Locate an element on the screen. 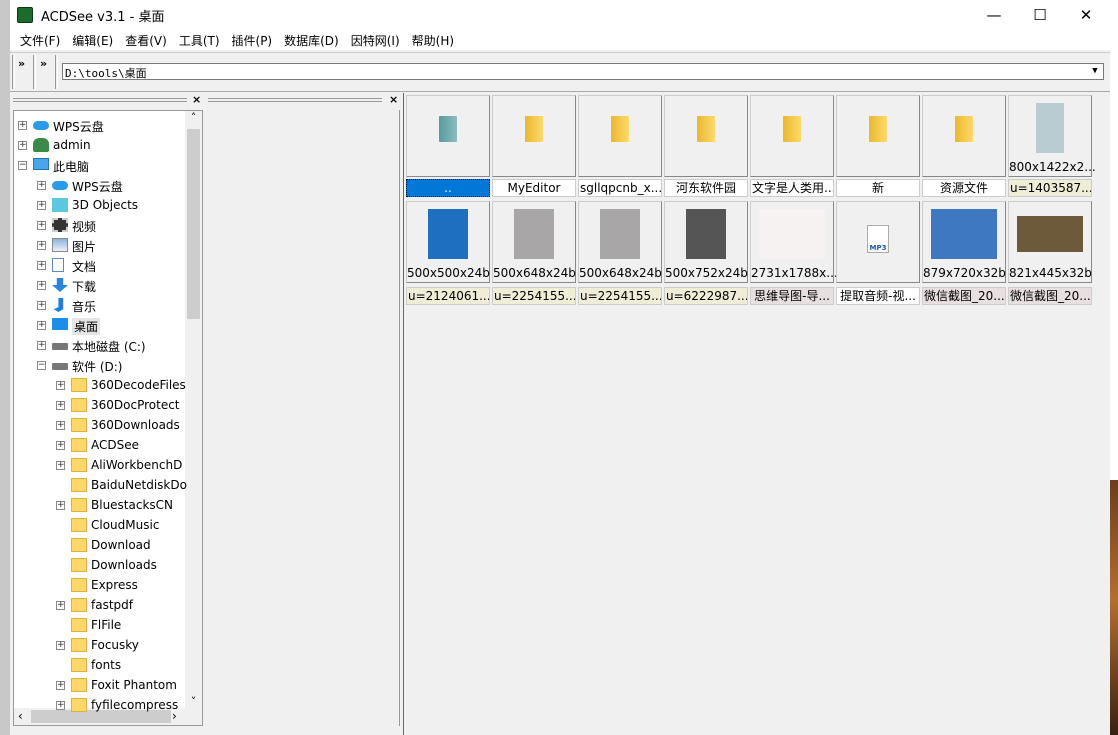  folder-pane-close-button: × is located at coordinates (196, 99).